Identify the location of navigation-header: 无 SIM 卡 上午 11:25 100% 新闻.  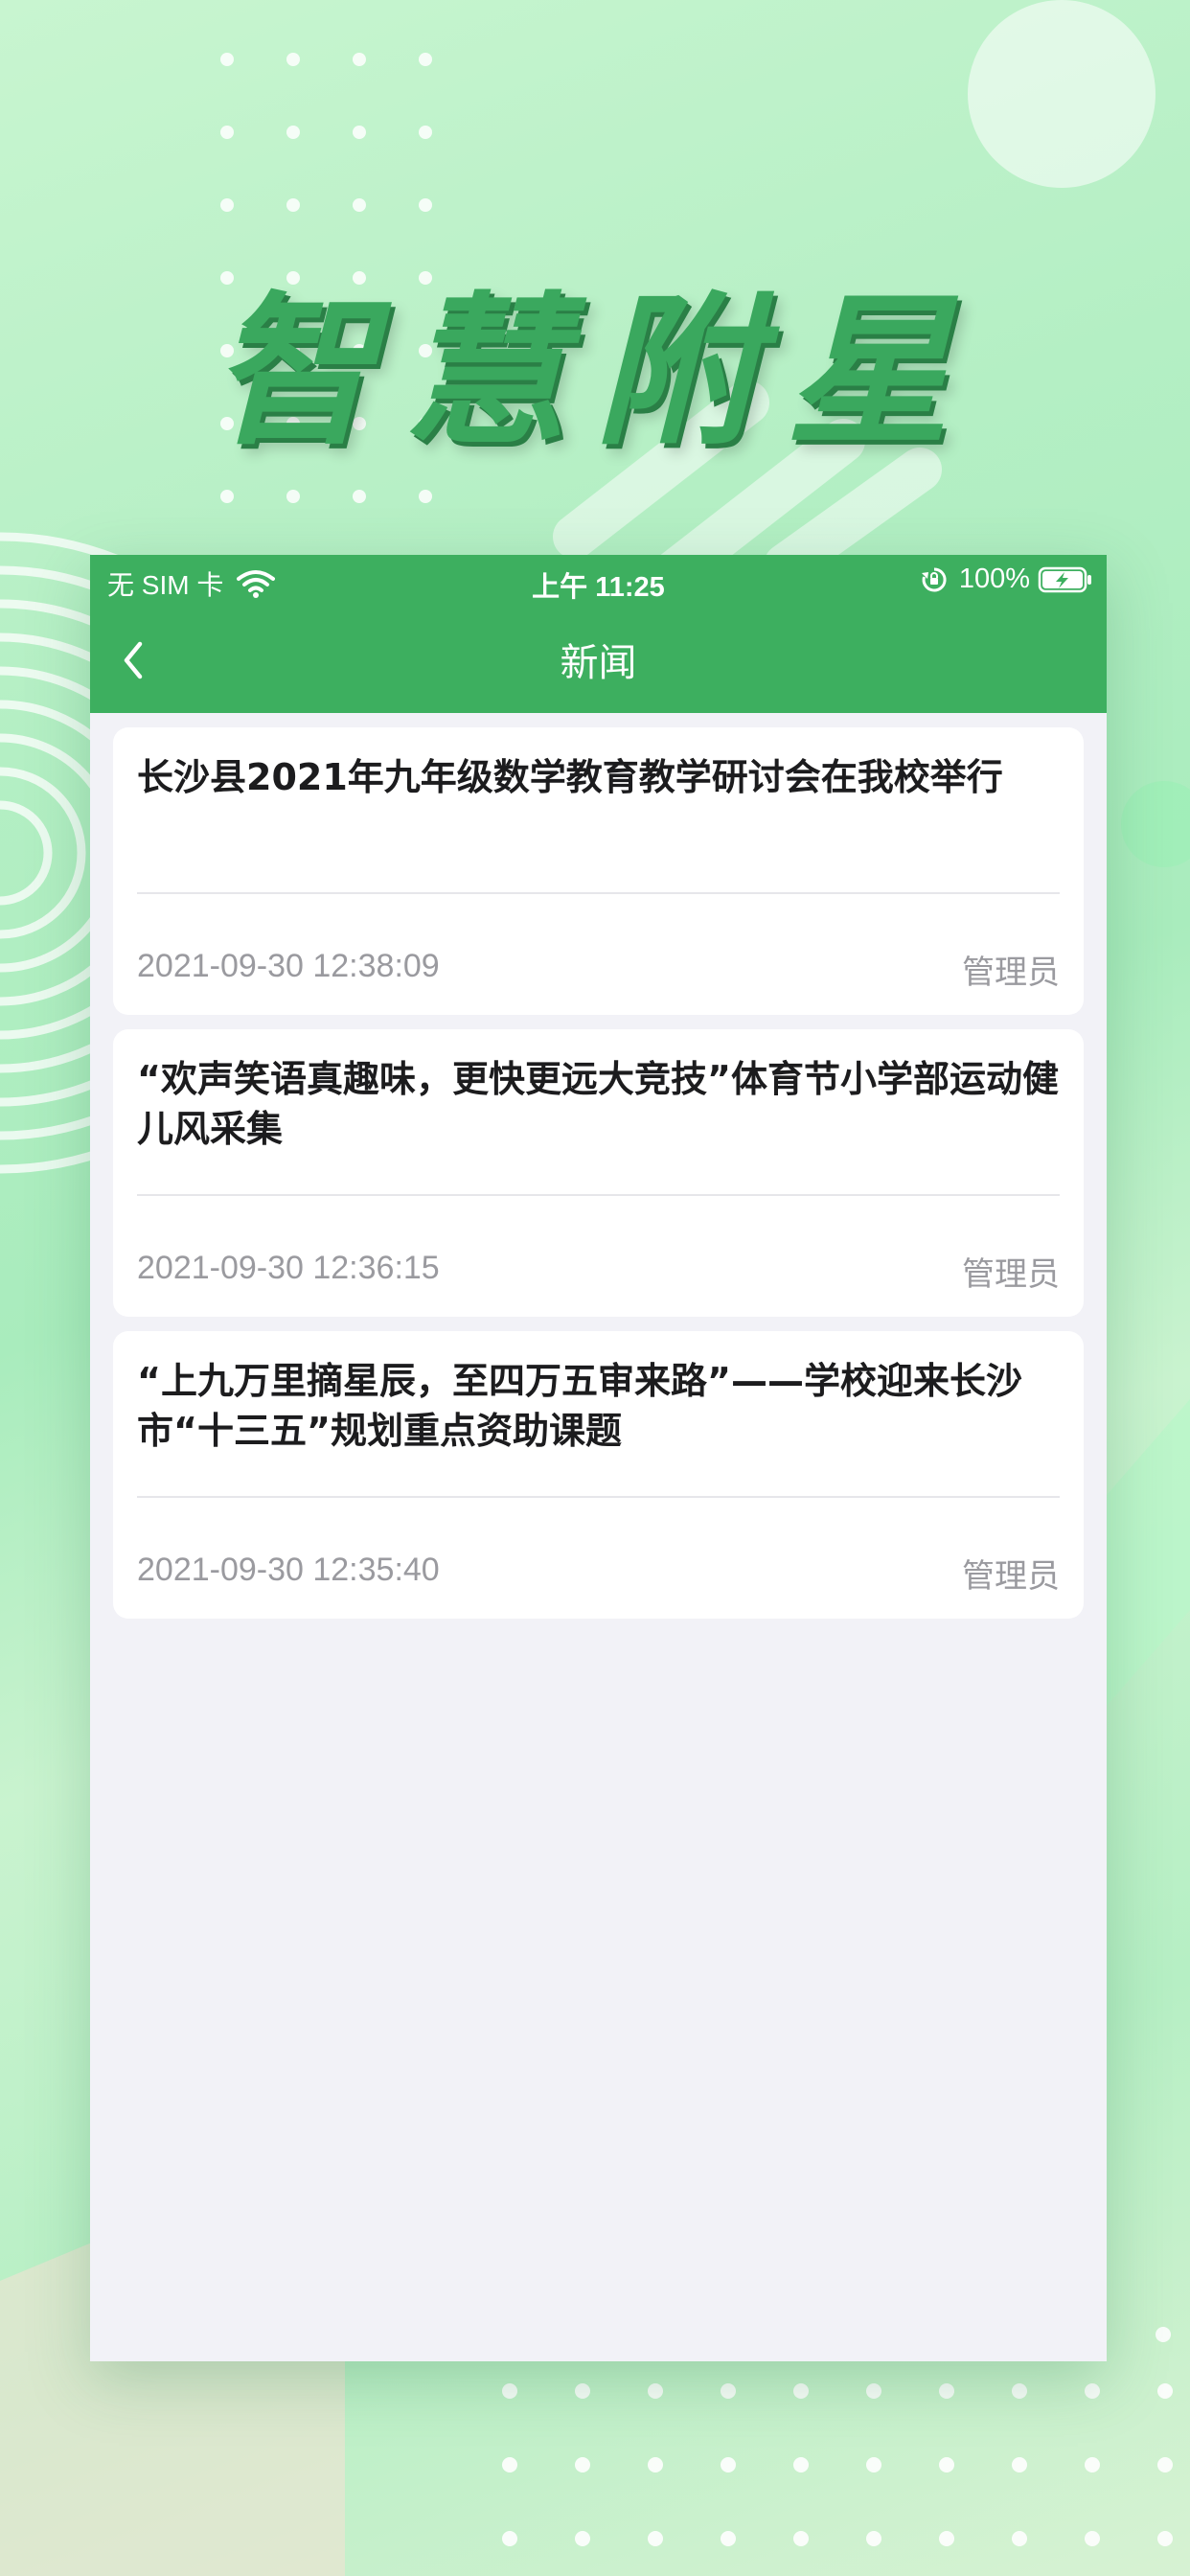
(599, 634).